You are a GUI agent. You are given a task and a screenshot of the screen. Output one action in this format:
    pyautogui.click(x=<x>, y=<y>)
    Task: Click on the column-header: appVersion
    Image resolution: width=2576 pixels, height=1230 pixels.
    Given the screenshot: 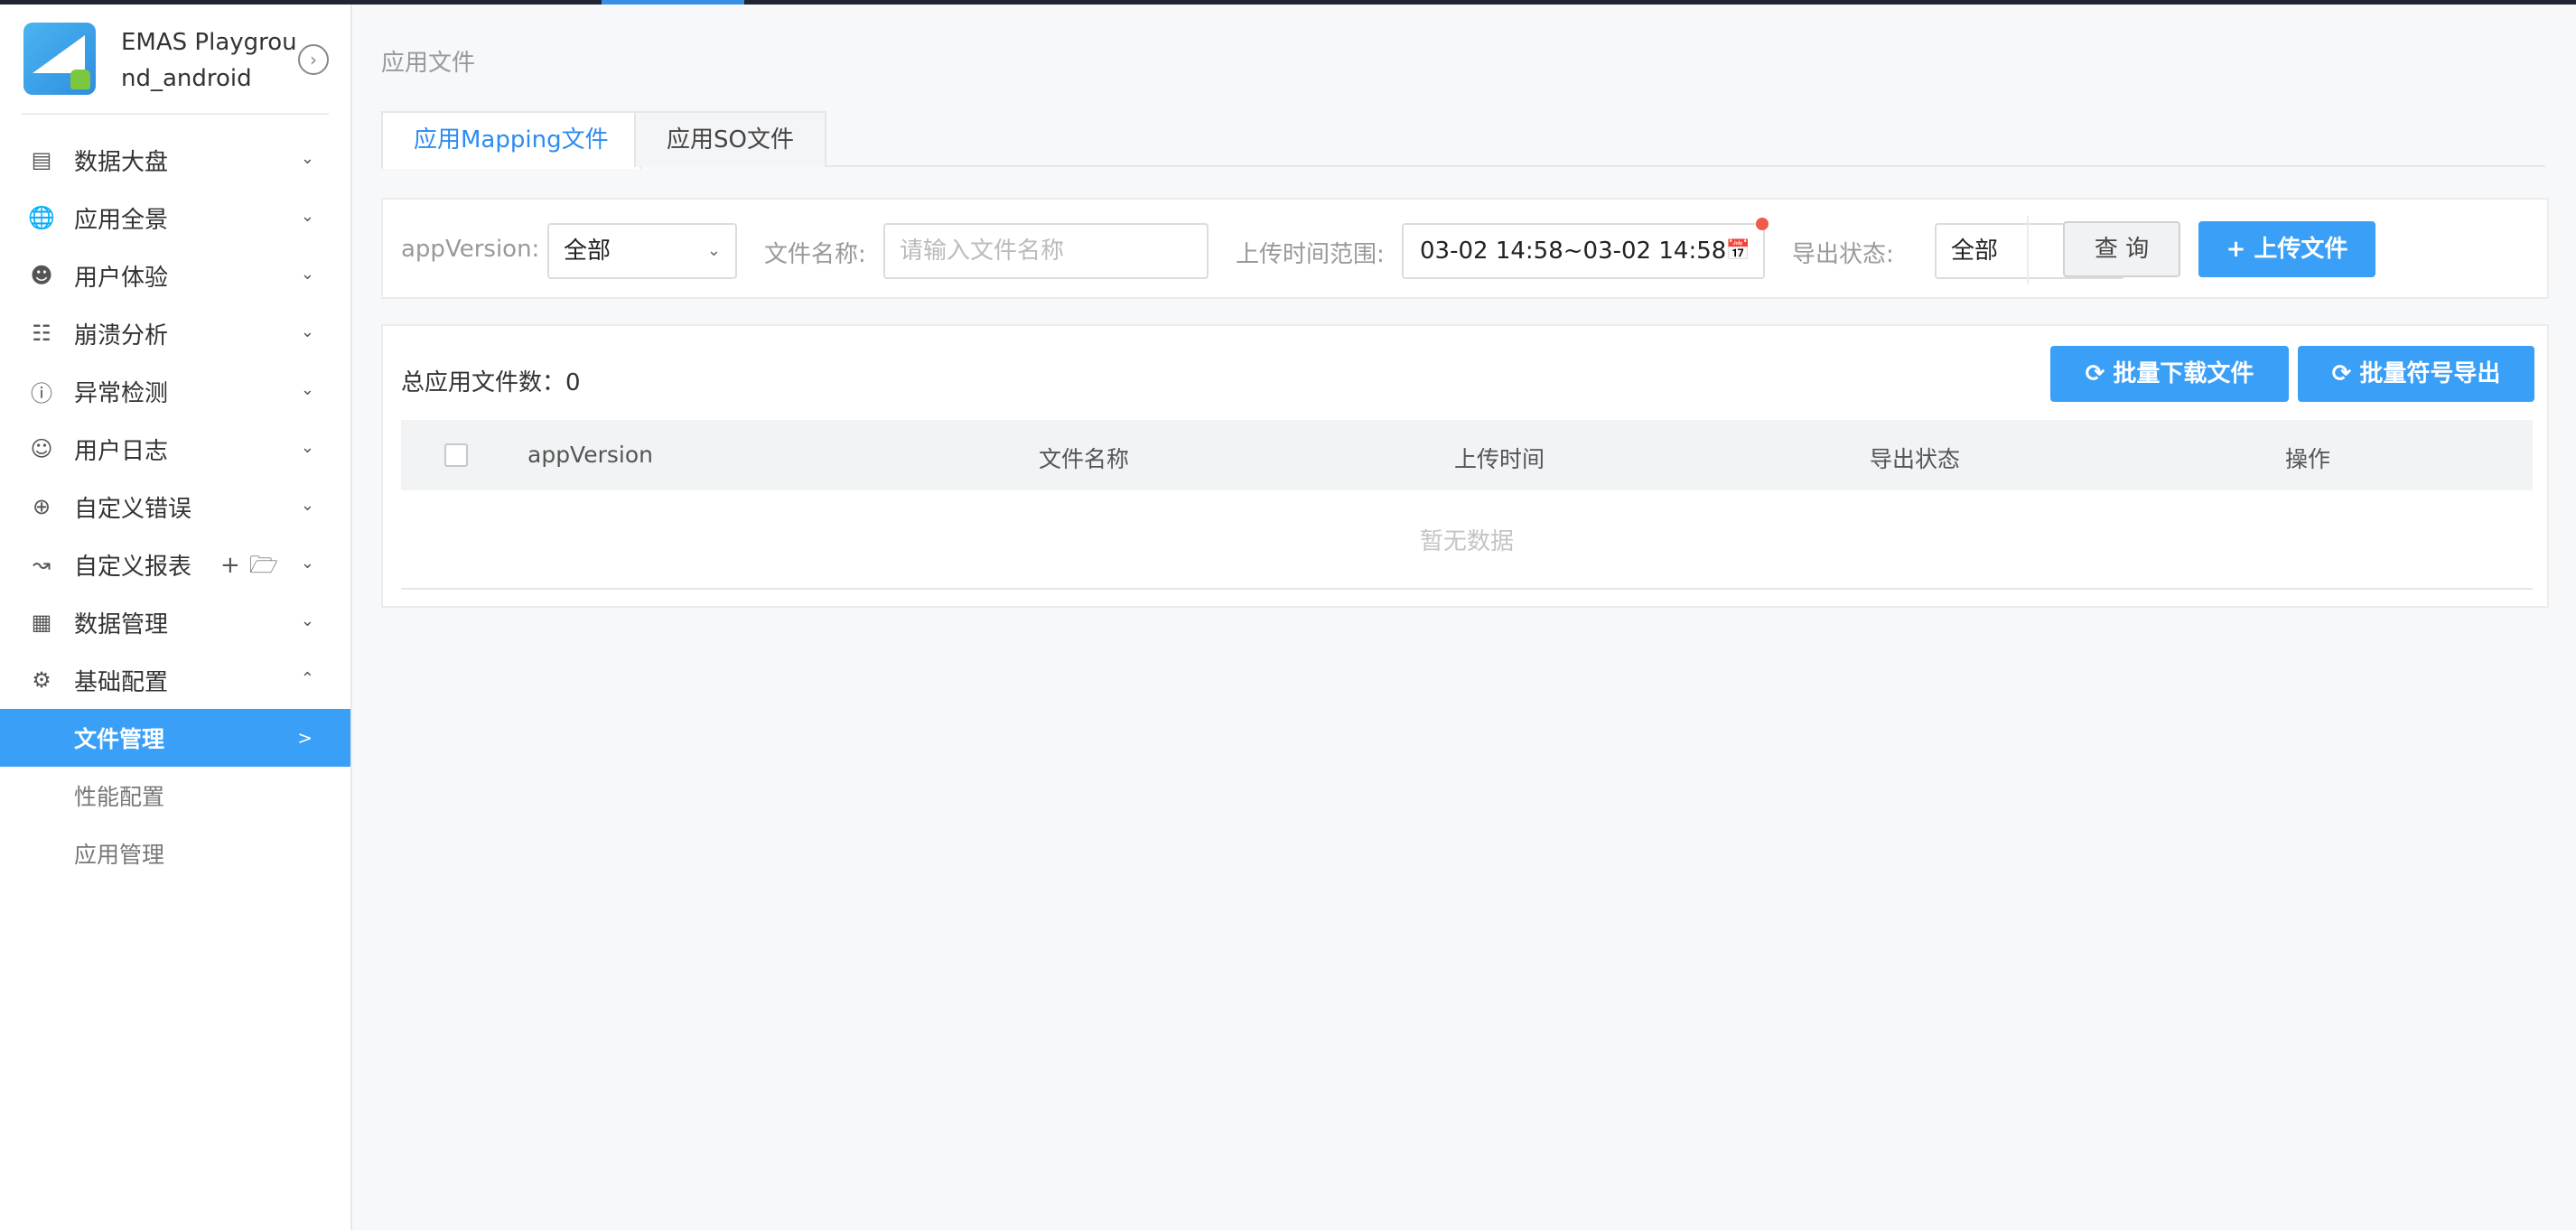 What is the action you would take?
    pyautogui.click(x=590, y=455)
    